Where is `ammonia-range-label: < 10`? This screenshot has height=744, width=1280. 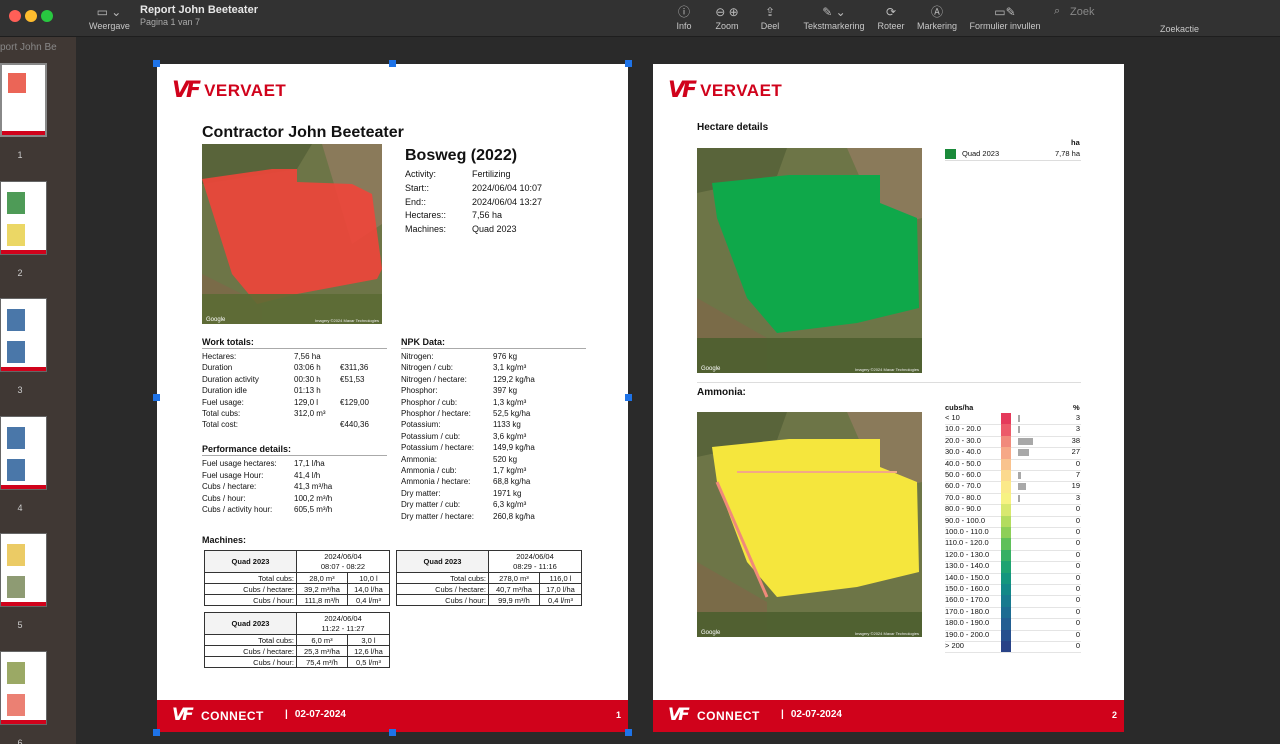 ammonia-range-label: < 10 is located at coordinates (952, 417).